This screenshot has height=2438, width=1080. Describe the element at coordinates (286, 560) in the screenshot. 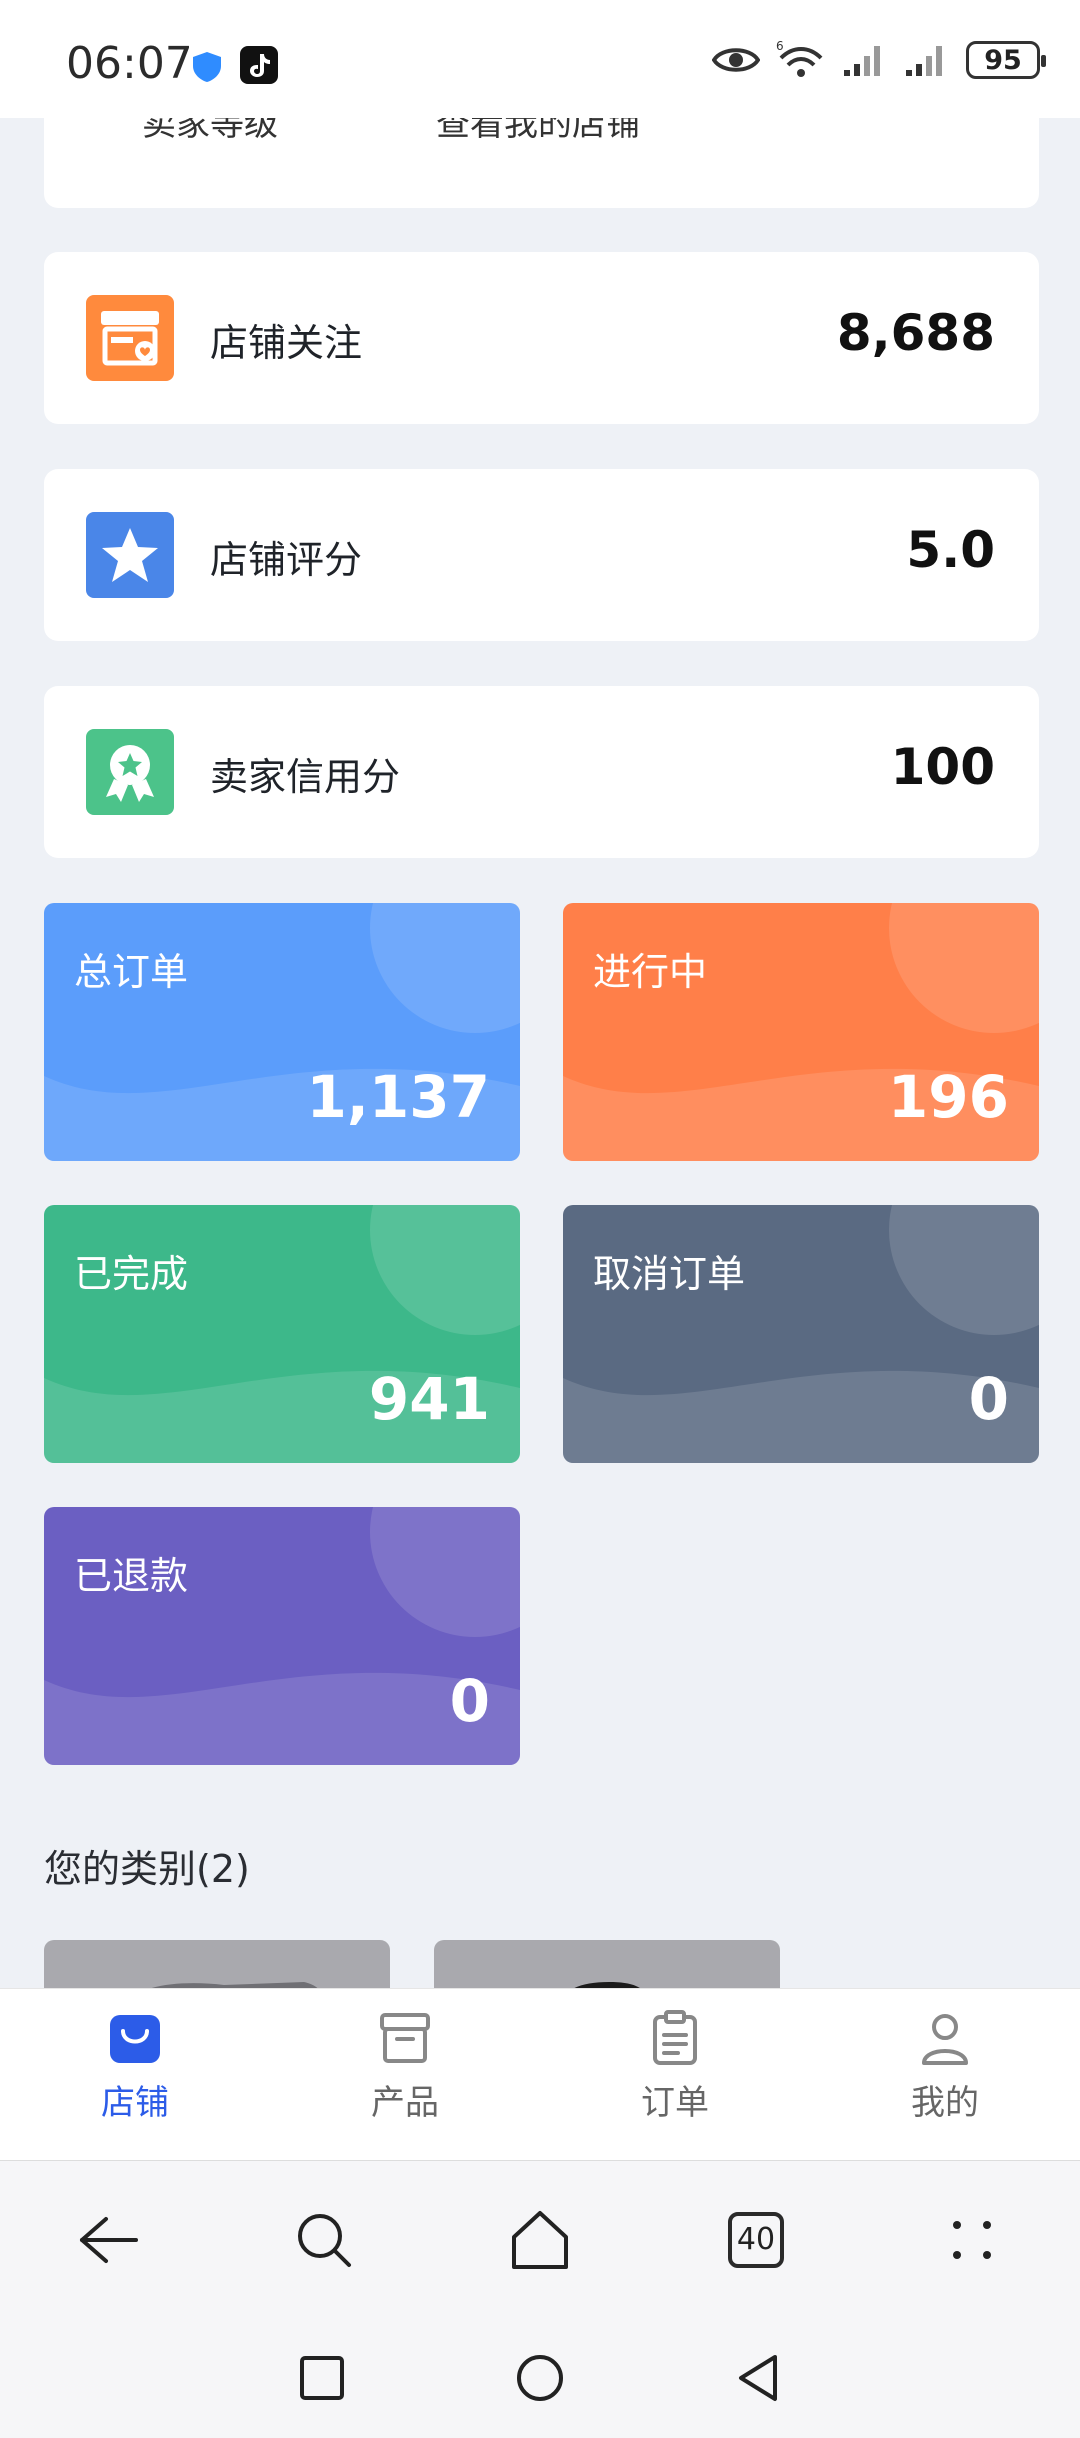

I see `store-rating-label: 店铺评分` at that location.